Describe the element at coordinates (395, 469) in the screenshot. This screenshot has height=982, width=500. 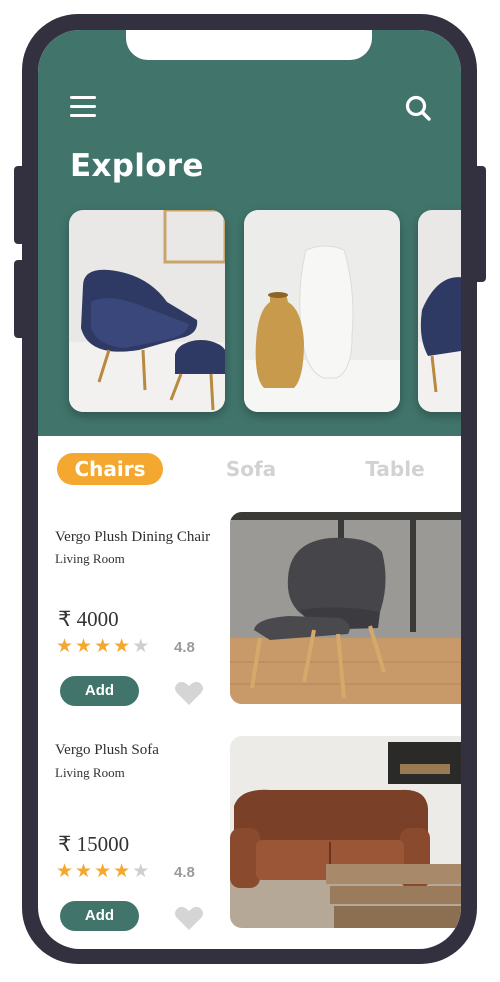
I see `tab-table: Table` at that location.